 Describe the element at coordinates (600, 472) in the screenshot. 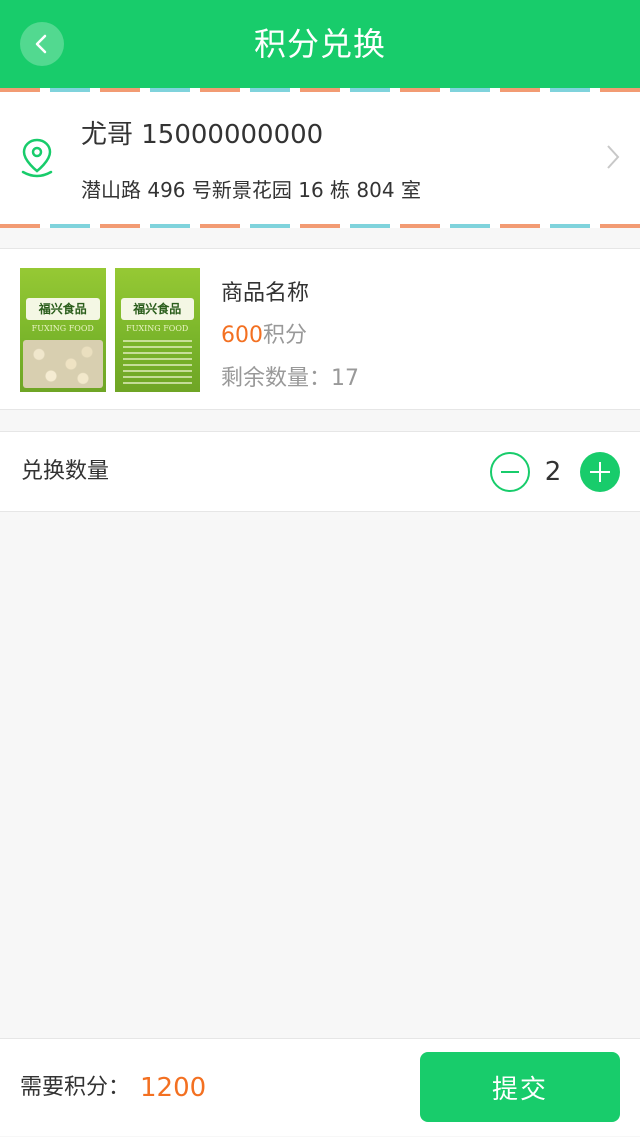

I see `plus-icon` at that location.